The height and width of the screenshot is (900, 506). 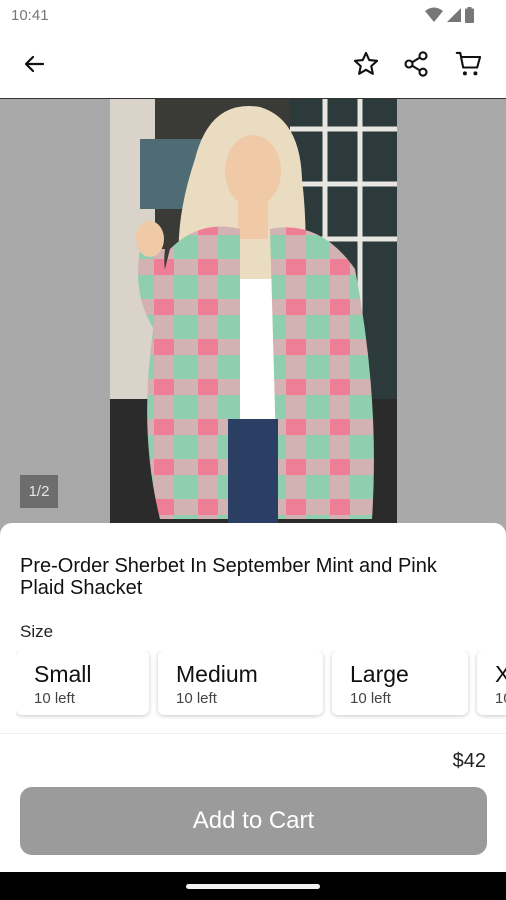 I want to click on status-icons, so click(x=449, y=15).